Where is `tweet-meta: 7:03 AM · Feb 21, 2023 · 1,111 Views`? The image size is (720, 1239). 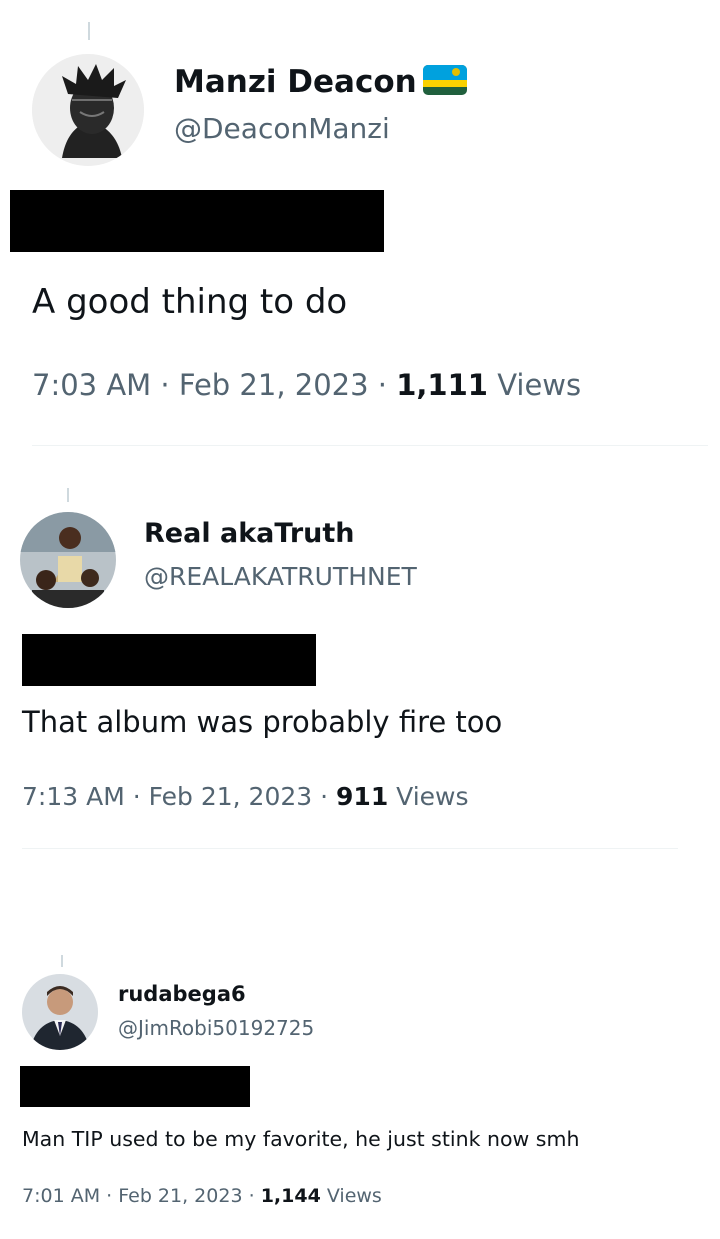
tweet-meta: 7:03 AM · Feb 21, 2023 · 1,111 Views is located at coordinates (306, 385).